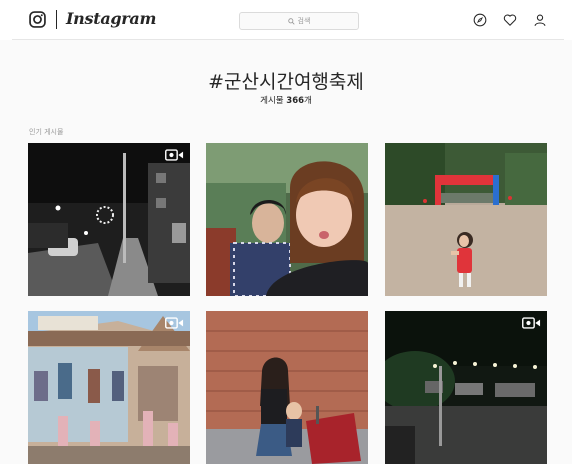  What do you see at coordinates (540, 20) in the screenshot?
I see `user-icon` at bounding box center [540, 20].